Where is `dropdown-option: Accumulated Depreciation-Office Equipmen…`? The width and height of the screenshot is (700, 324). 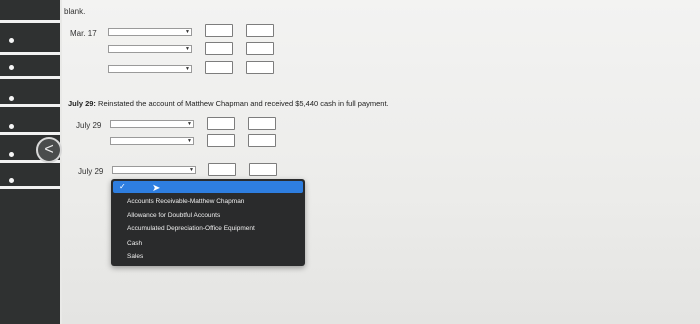
dropdown-option: Accumulated Depreciation-Office Equipmen… is located at coordinates (191, 228).